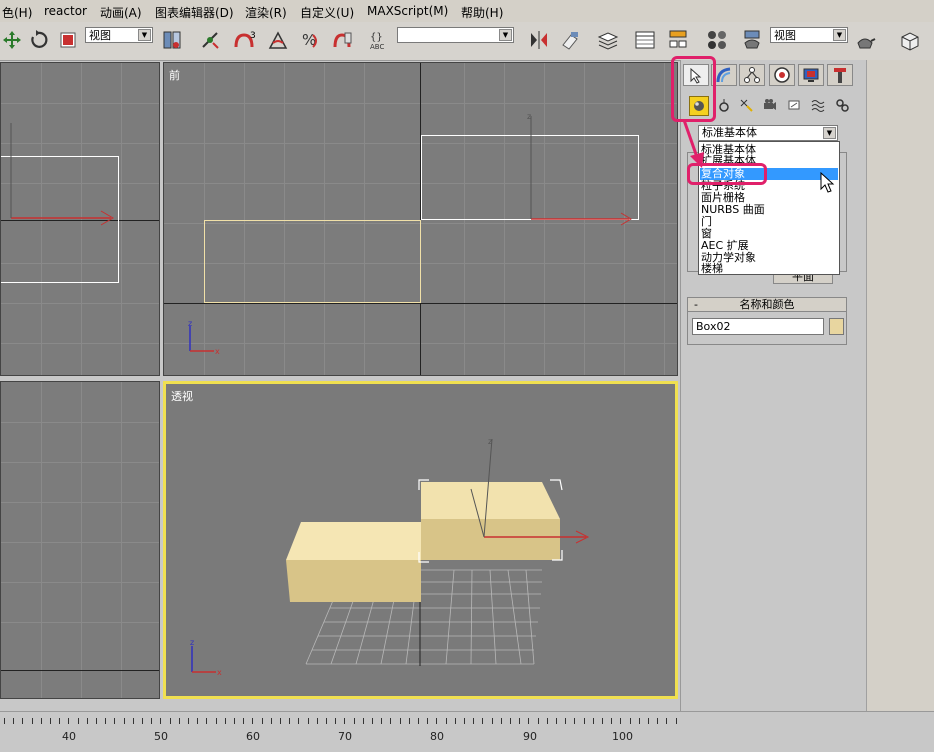  Describe the element at coordinates (818, 105) in the screenshot. I see `spacewarps-subtab-icon` at that location.